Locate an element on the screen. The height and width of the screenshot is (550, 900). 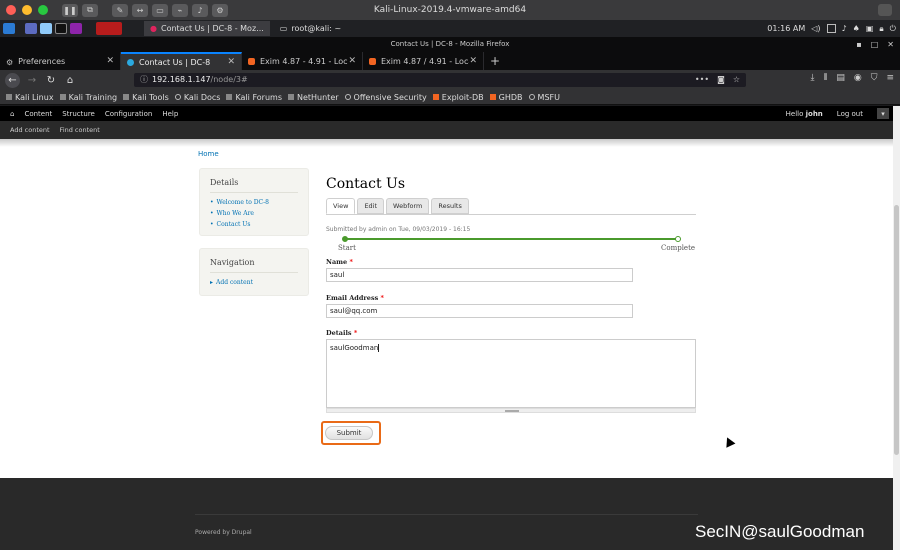
lock-icon: 🔒︎ is located at coordinates (881, 29).